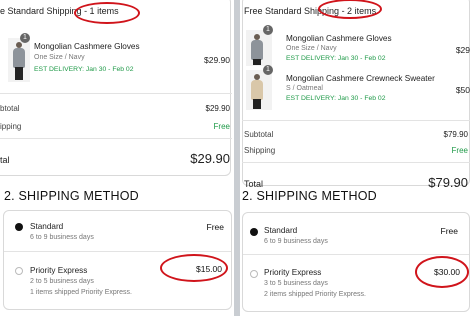 The width and height of the screenshot is (474, 316). What do you see at coordinates (209, 269) in the screenshot?
I see `shipping-option-price: $15.00` at bounding box center [209, 269].